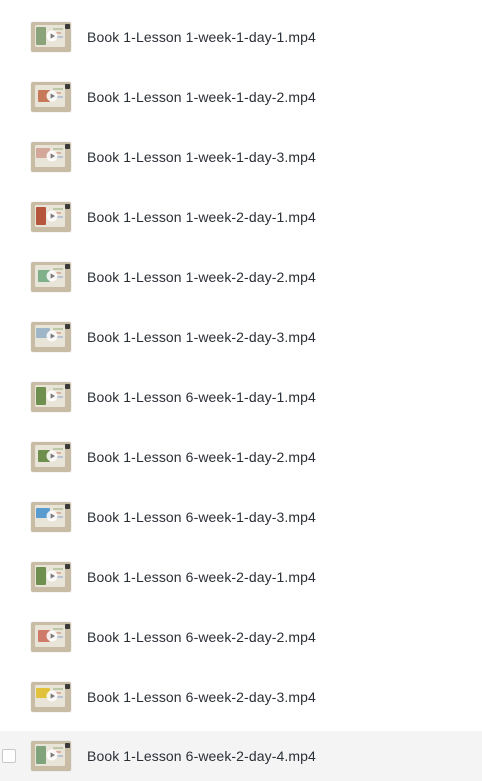 The width and height of the screenshot is (482, 781). I want to click on file-row: Book 1-Lesson 1-week-1-day-3.mp4, so click(241, 157).